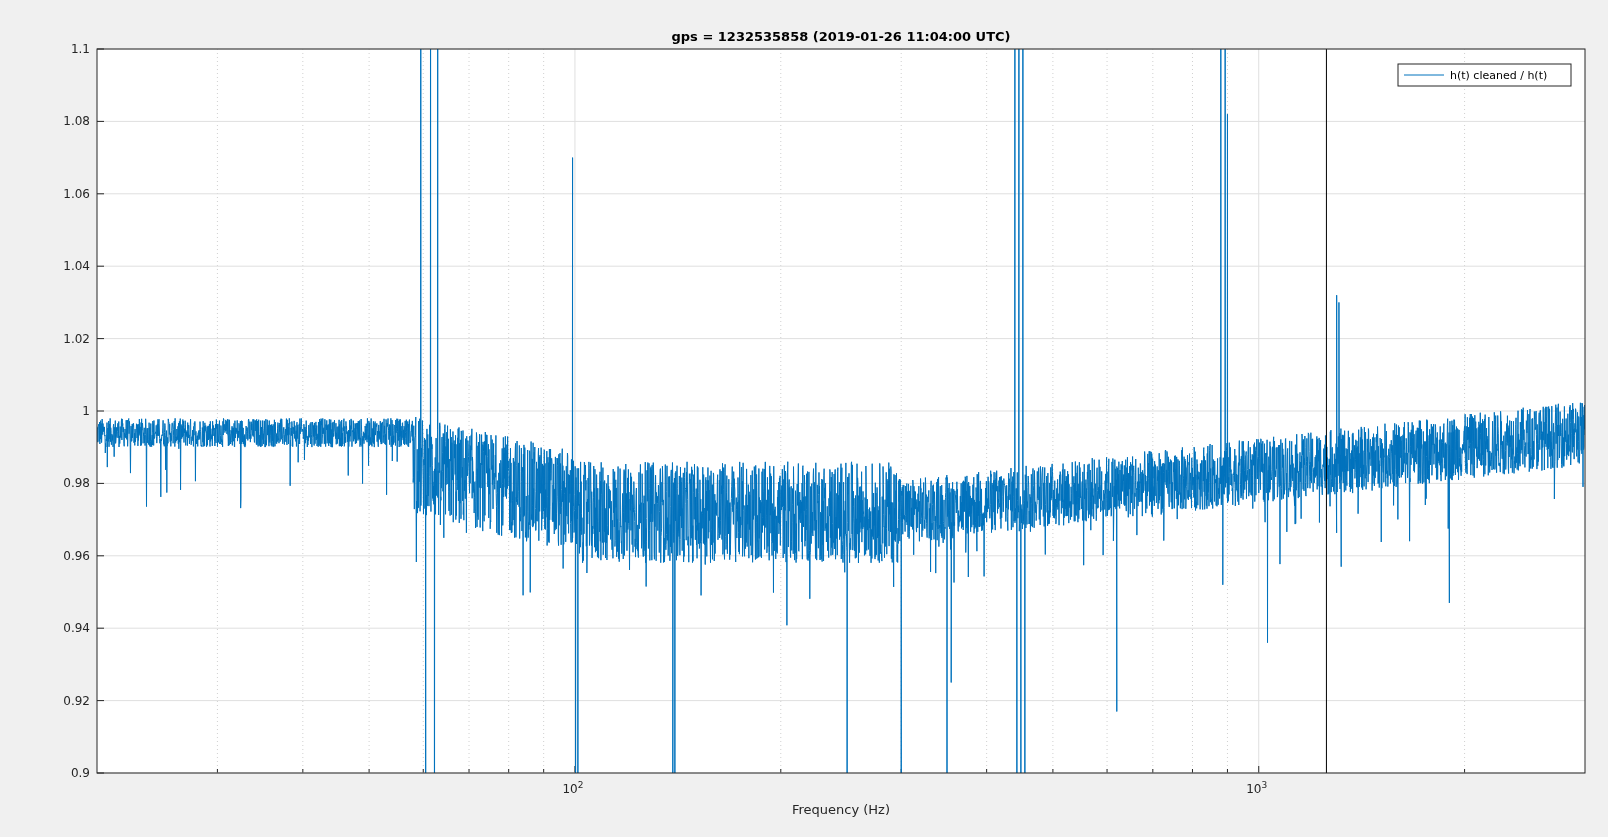 The width and height of the screenshot is (1608, 837). Describe the element at coordinates (86, 411) in the screenshot. I see `y-tick-label: 1` at that location.